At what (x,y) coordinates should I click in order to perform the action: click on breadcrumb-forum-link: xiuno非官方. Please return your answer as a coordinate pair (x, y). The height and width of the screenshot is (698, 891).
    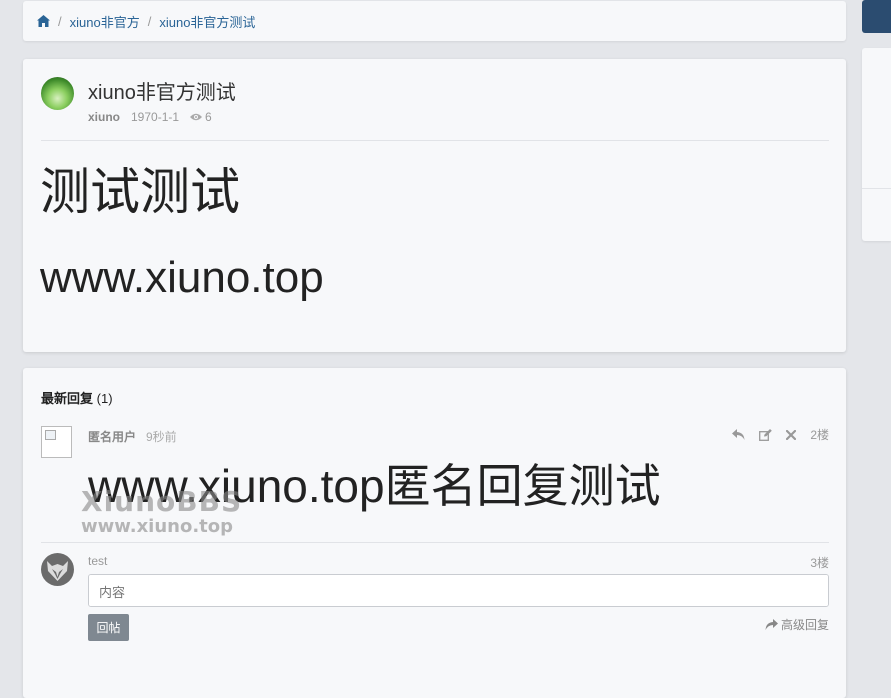
    Looking at the image, I should click on (105, 21).